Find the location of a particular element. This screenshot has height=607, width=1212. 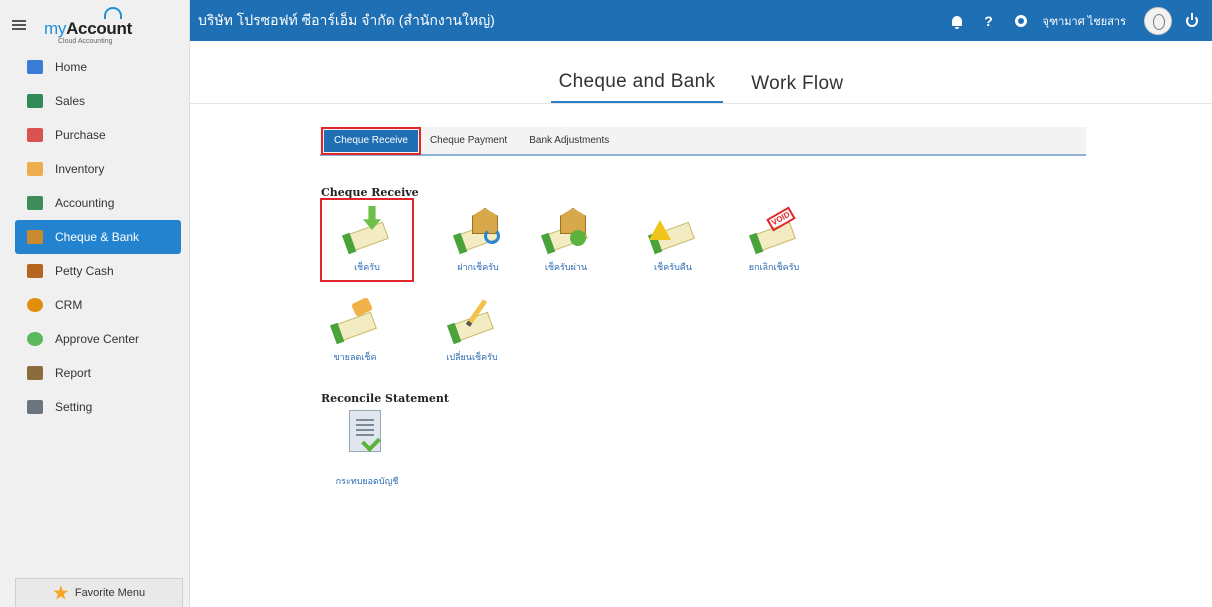

bank-deposit-icon is located at coordinates (478, 231).